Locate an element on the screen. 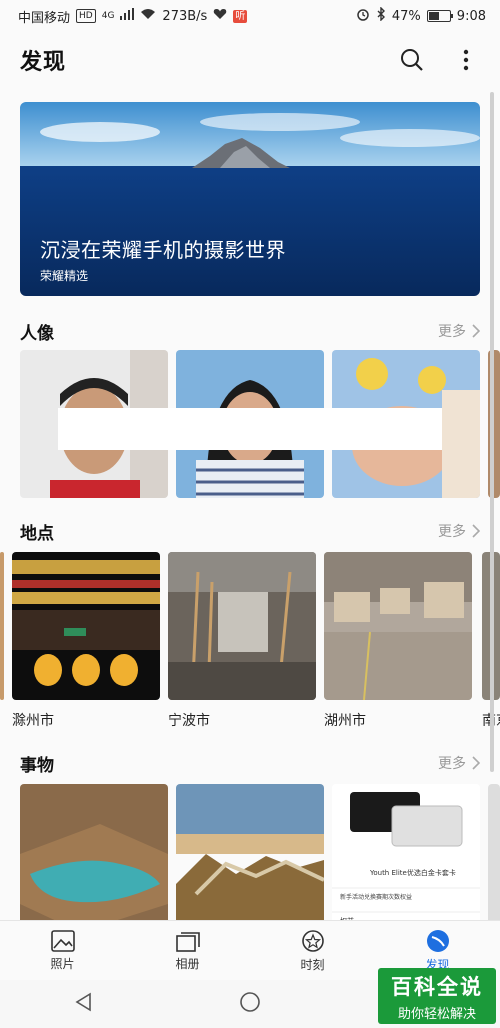 This screenshot has height=1028, width=500. people-section-header: 人像 更多 is located at coordinates (250, 331).